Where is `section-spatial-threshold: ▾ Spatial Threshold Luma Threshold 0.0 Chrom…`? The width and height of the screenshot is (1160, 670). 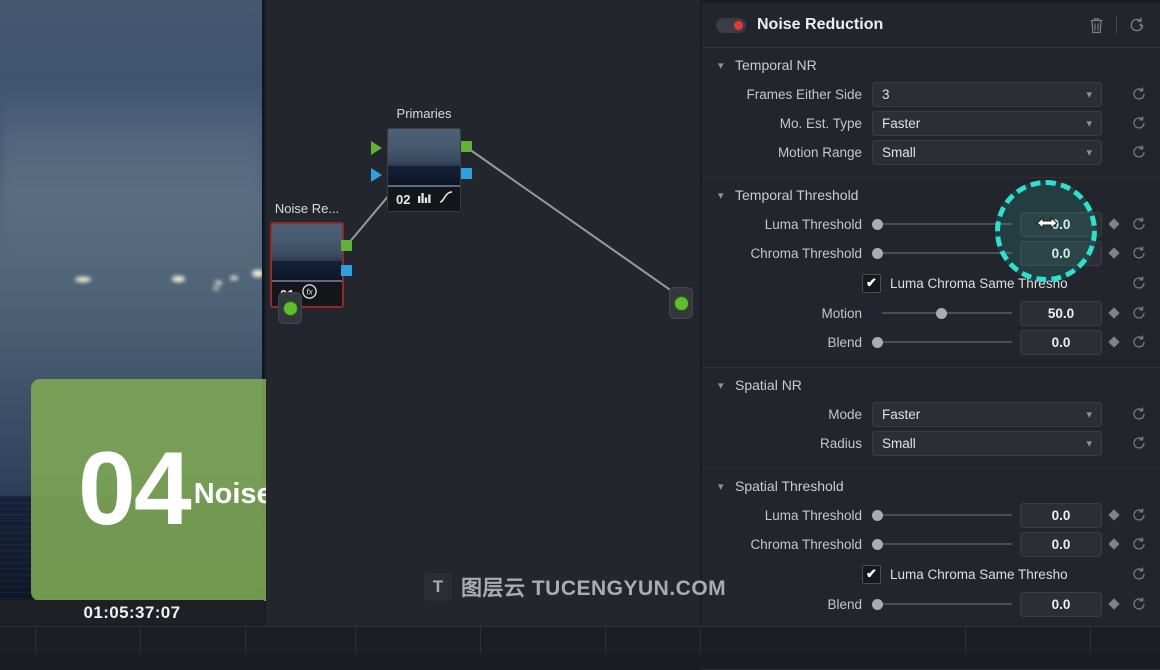 section-spatial-threshold: ▾ Spatial Threshold Luma Threshold 0.0 Chrom… is located at coordinates (931, 549).